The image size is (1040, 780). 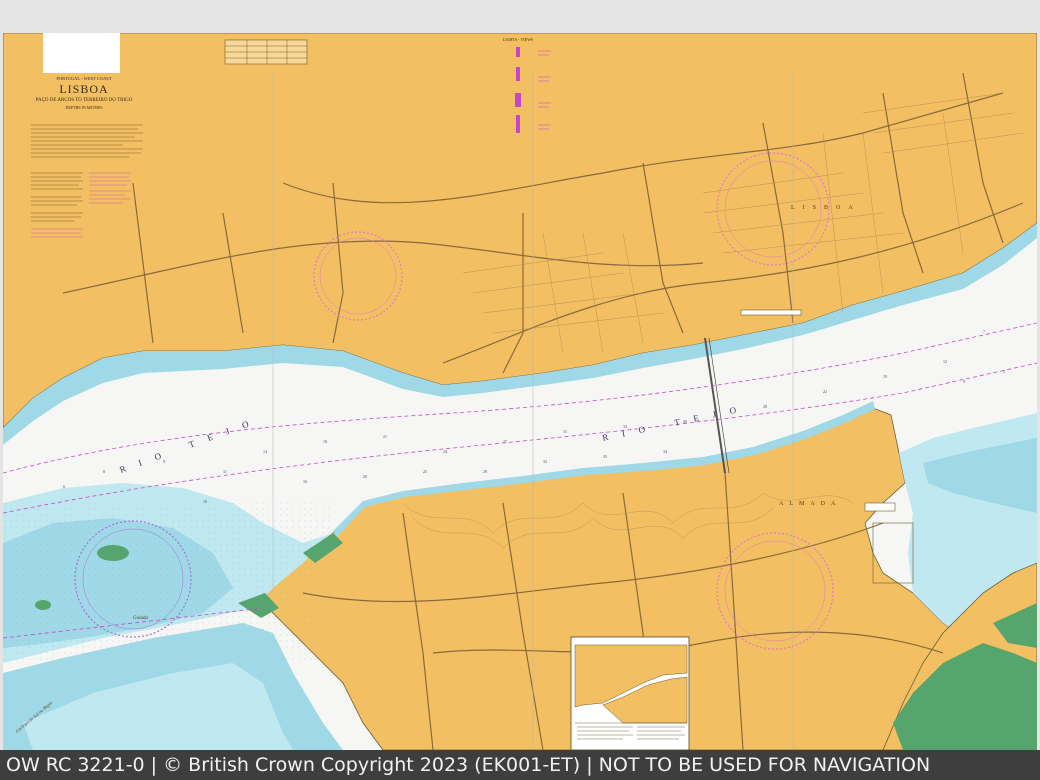 I want to click on svg-text: 24, so click(x=445, y=451).